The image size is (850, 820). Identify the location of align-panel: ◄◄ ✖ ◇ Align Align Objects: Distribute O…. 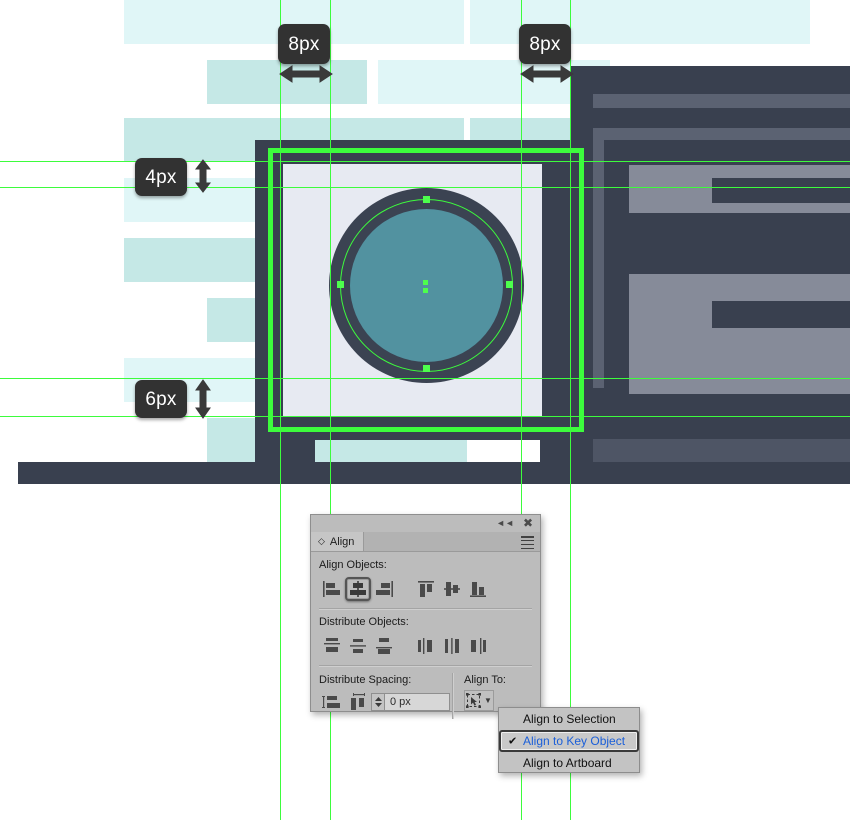
(425, 616).